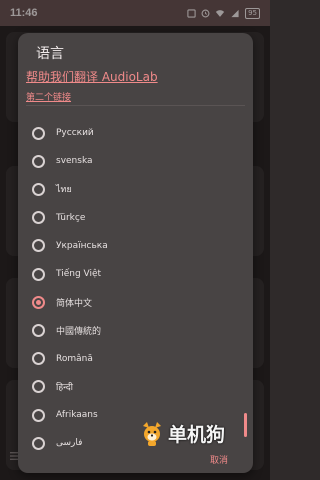 This screenshot has width=320, height=480. I want to click on help-translate-link: 帮助我们翻译 AudioLab, so click(92, 76).